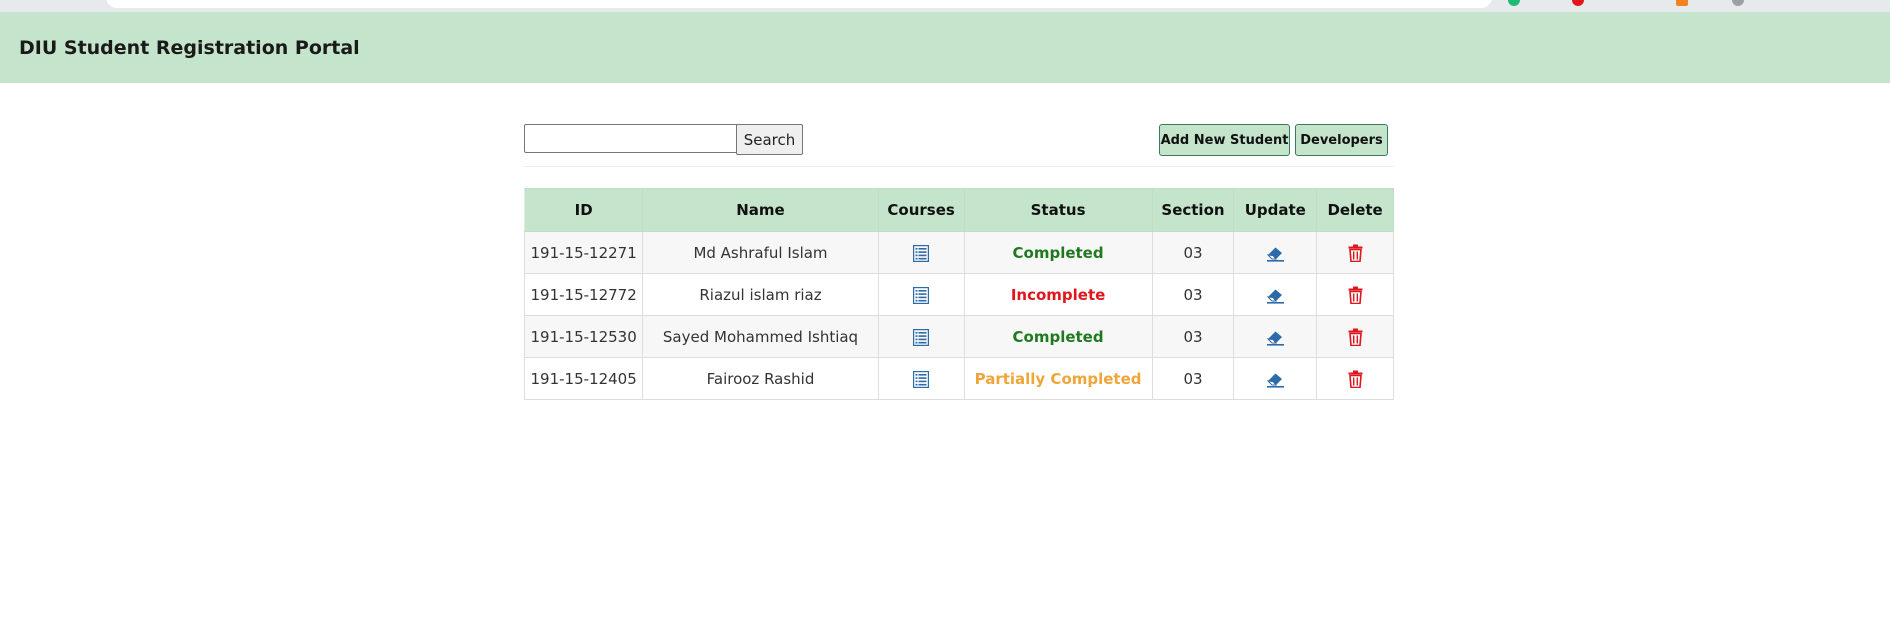 The image size is (1890, 618). I want to click on student-name-cell: Md Ashraful Islam, so click(760, 252).